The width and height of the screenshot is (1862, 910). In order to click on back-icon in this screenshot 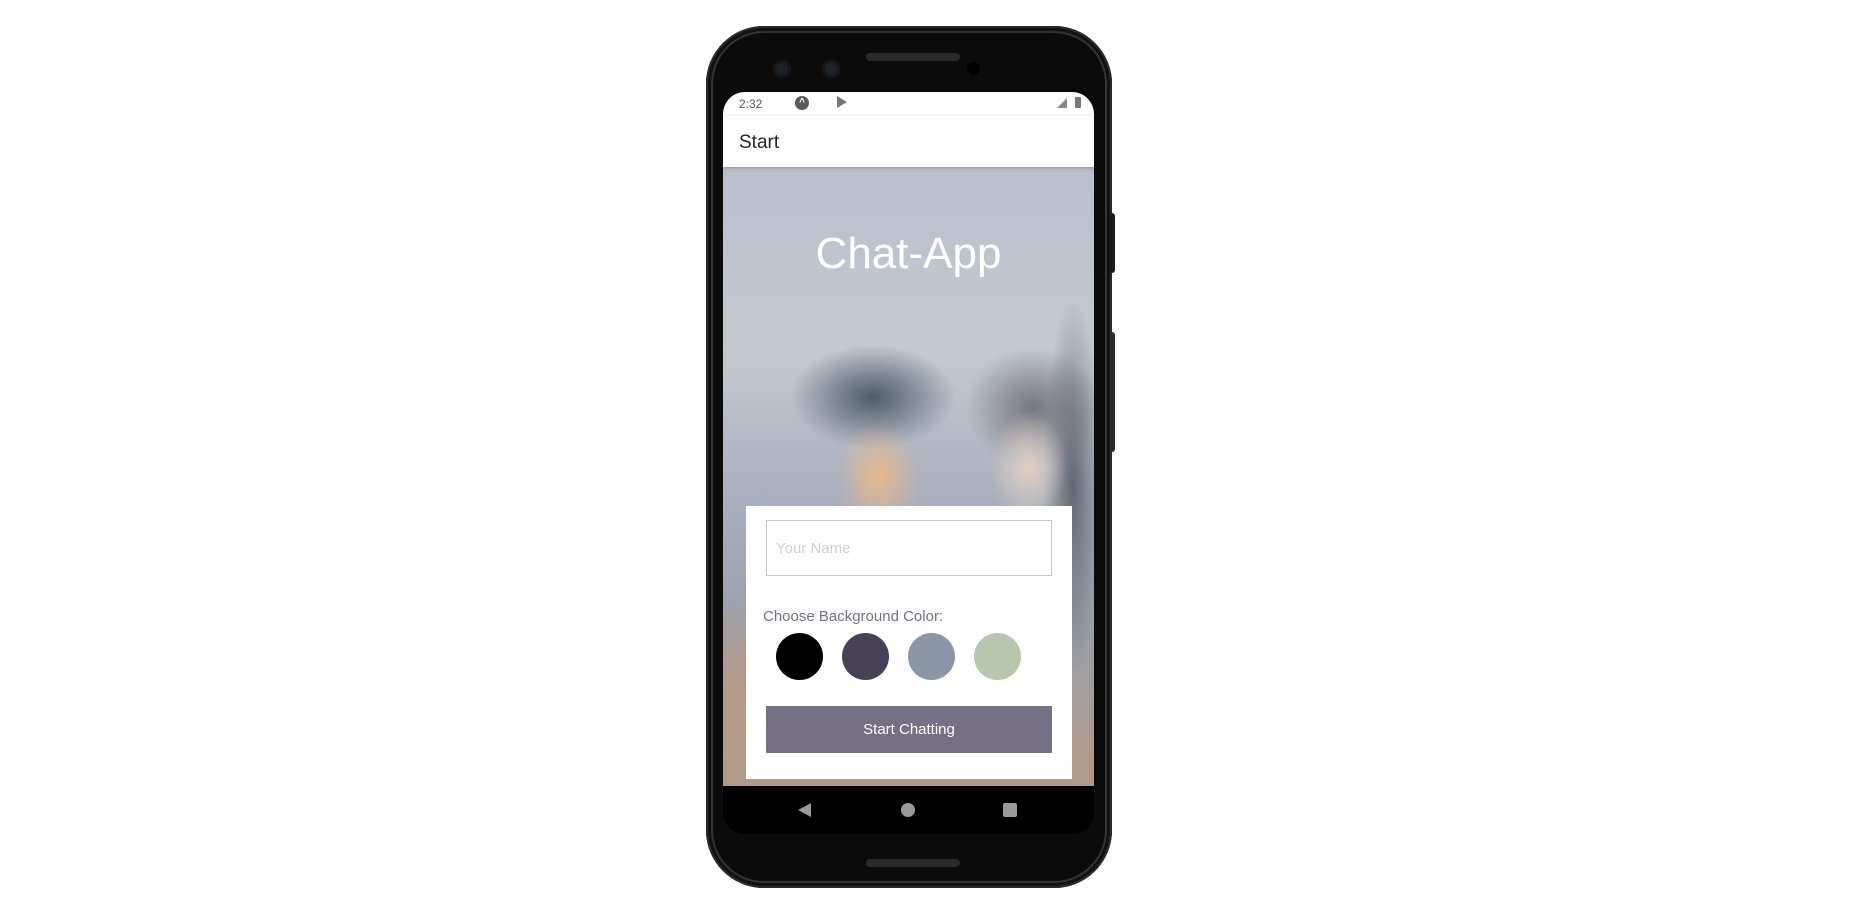, I will do `click(804, 810)`.